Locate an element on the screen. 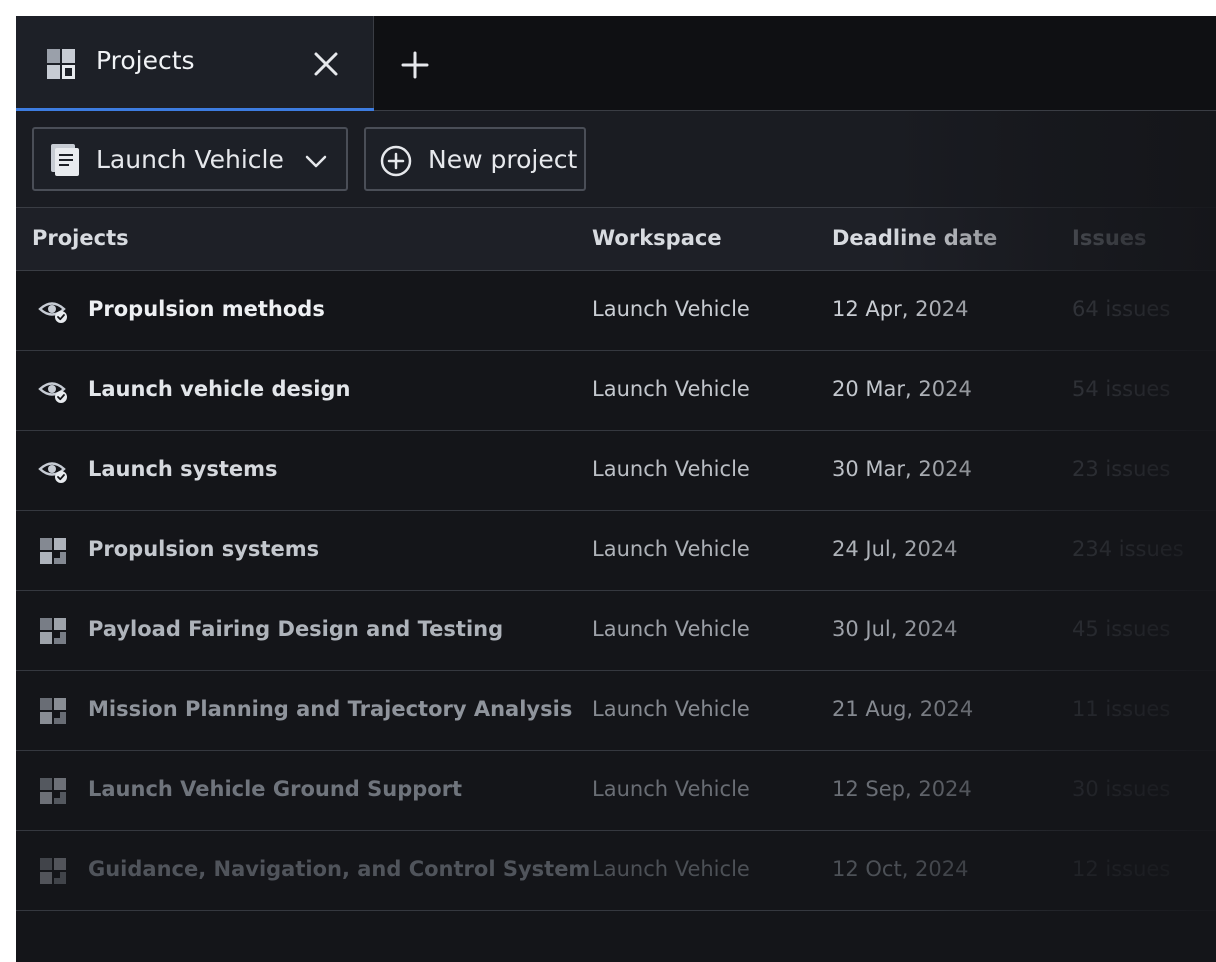 The height and width of the screenshot is (962, 1216). workspace-select: Launch Vehicle is located at coordinates (190, 159).